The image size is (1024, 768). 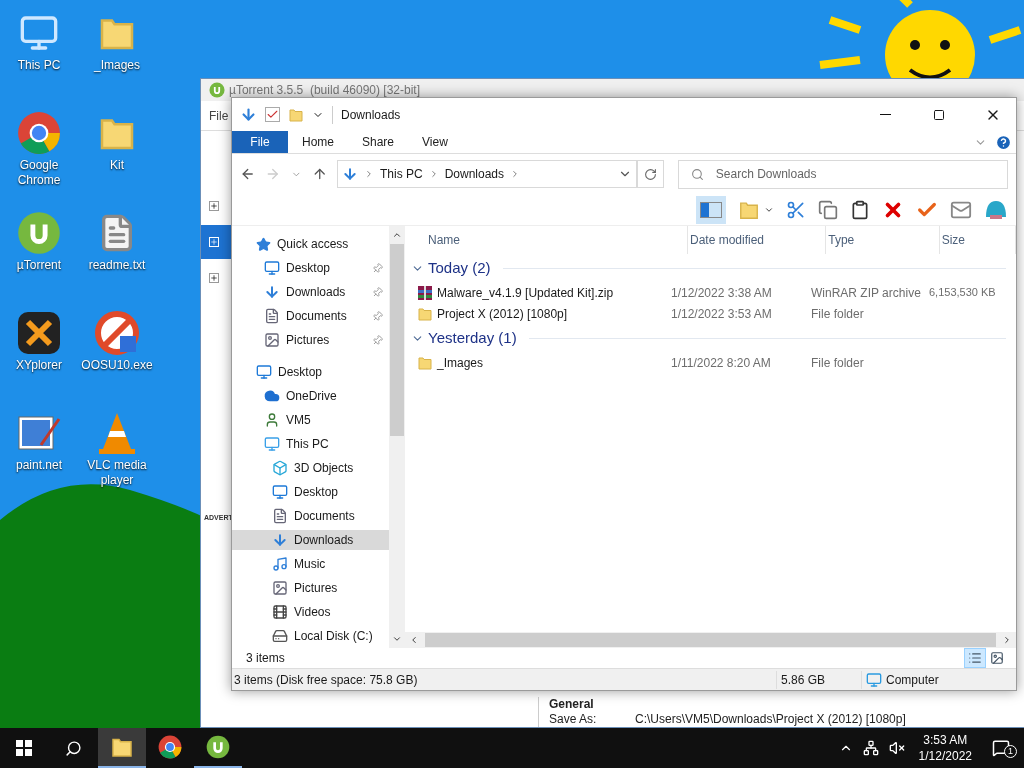 What do you see at coordinates (474, 174) in the screenshot?
I see `breadcrumb-item: Downloads` at bounding box center [474, 174].